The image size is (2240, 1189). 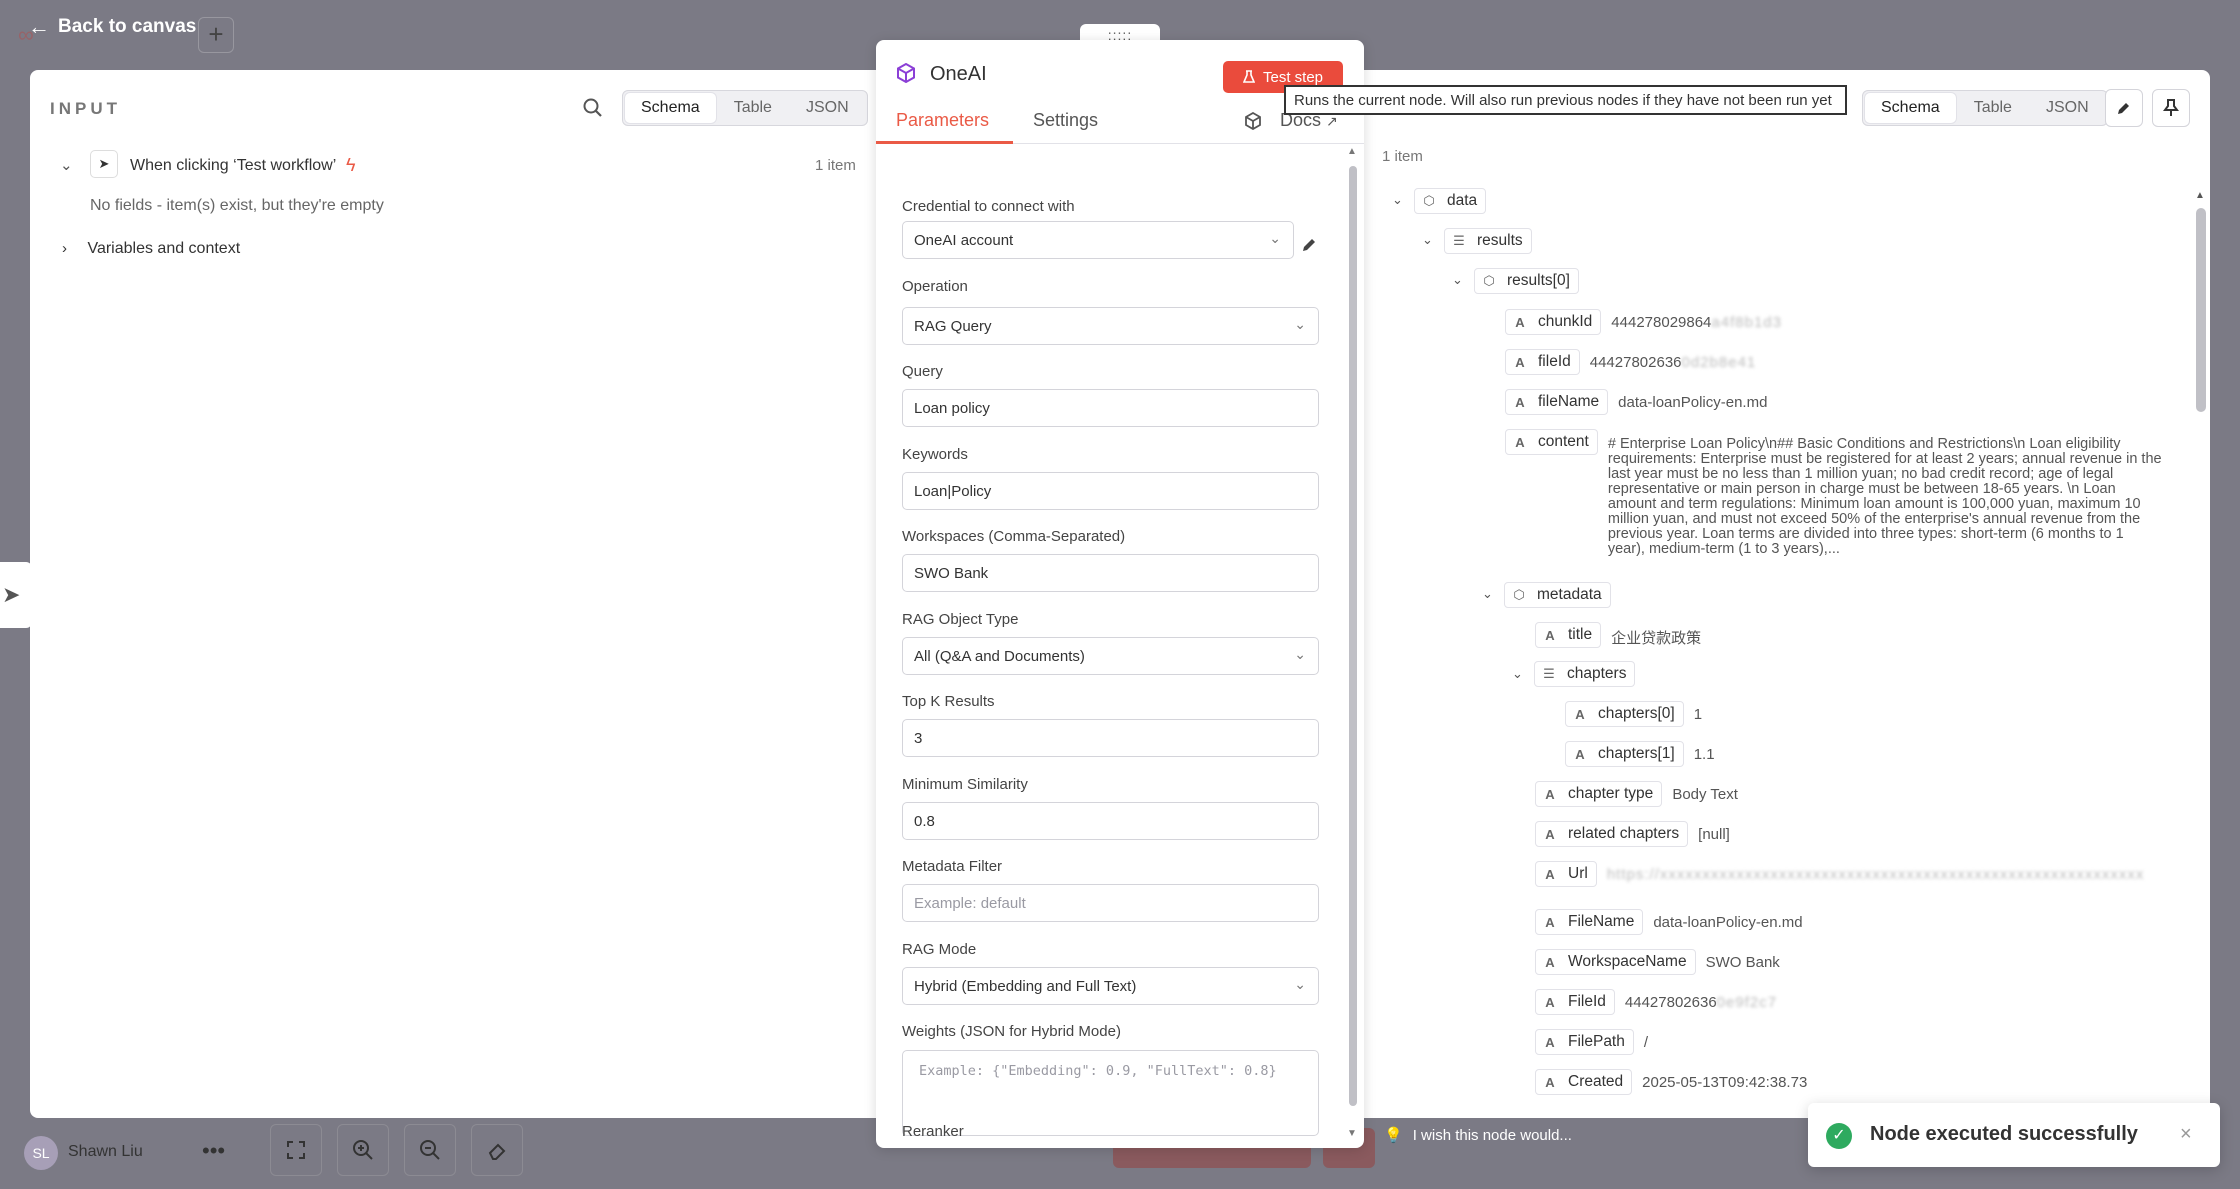 I want to click on tree-key: chapter type, so click(x=1611, y=793).